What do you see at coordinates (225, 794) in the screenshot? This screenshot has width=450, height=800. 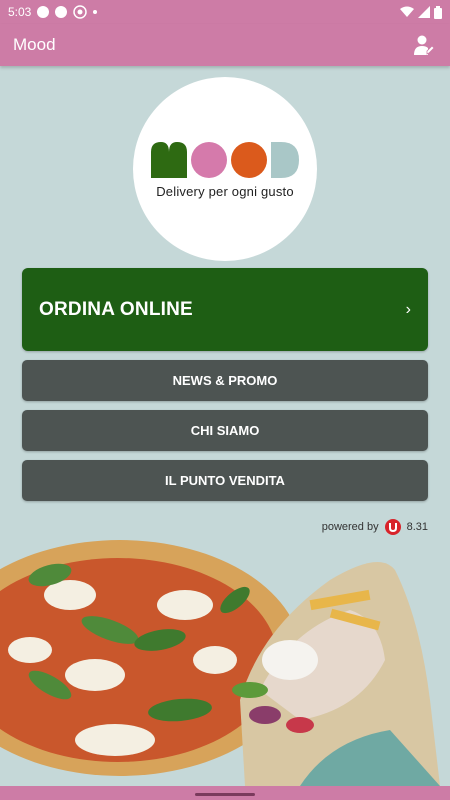 I see `home-gesture-handle` at bounding box center [225, 794].